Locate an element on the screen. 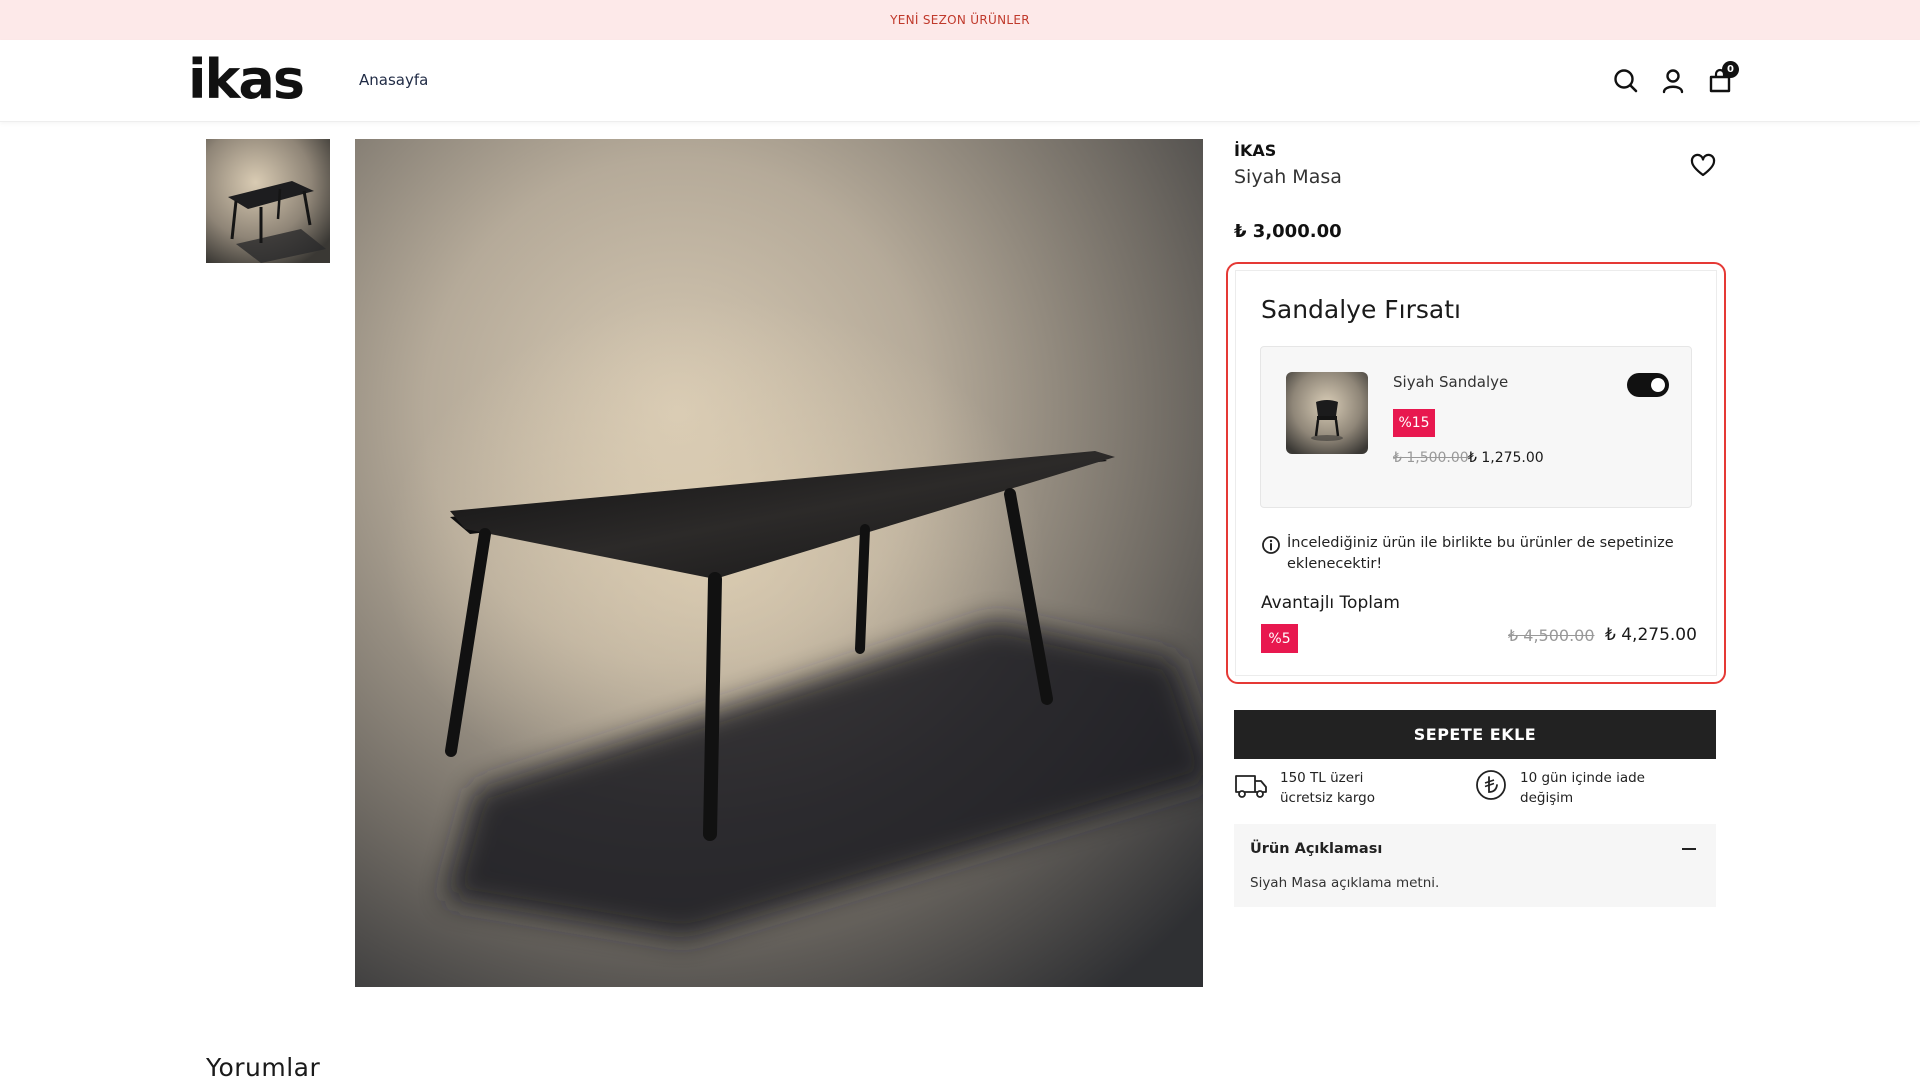 The width and height of the screenshot is (1920, 1080). bundle-item-toggle is located at coordinates (1648, 385).